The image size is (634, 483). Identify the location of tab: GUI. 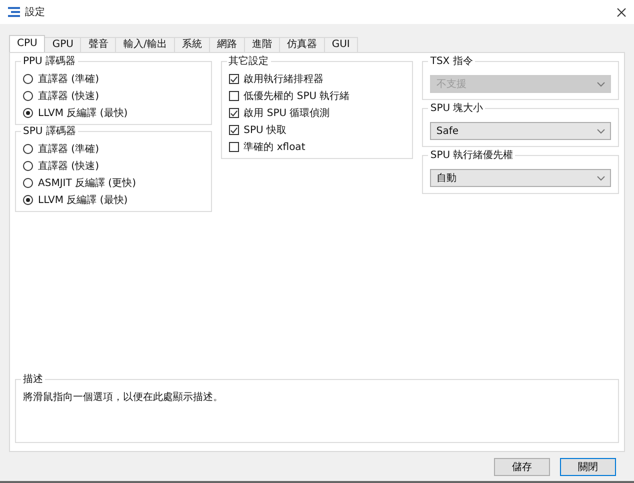
(341, 44).